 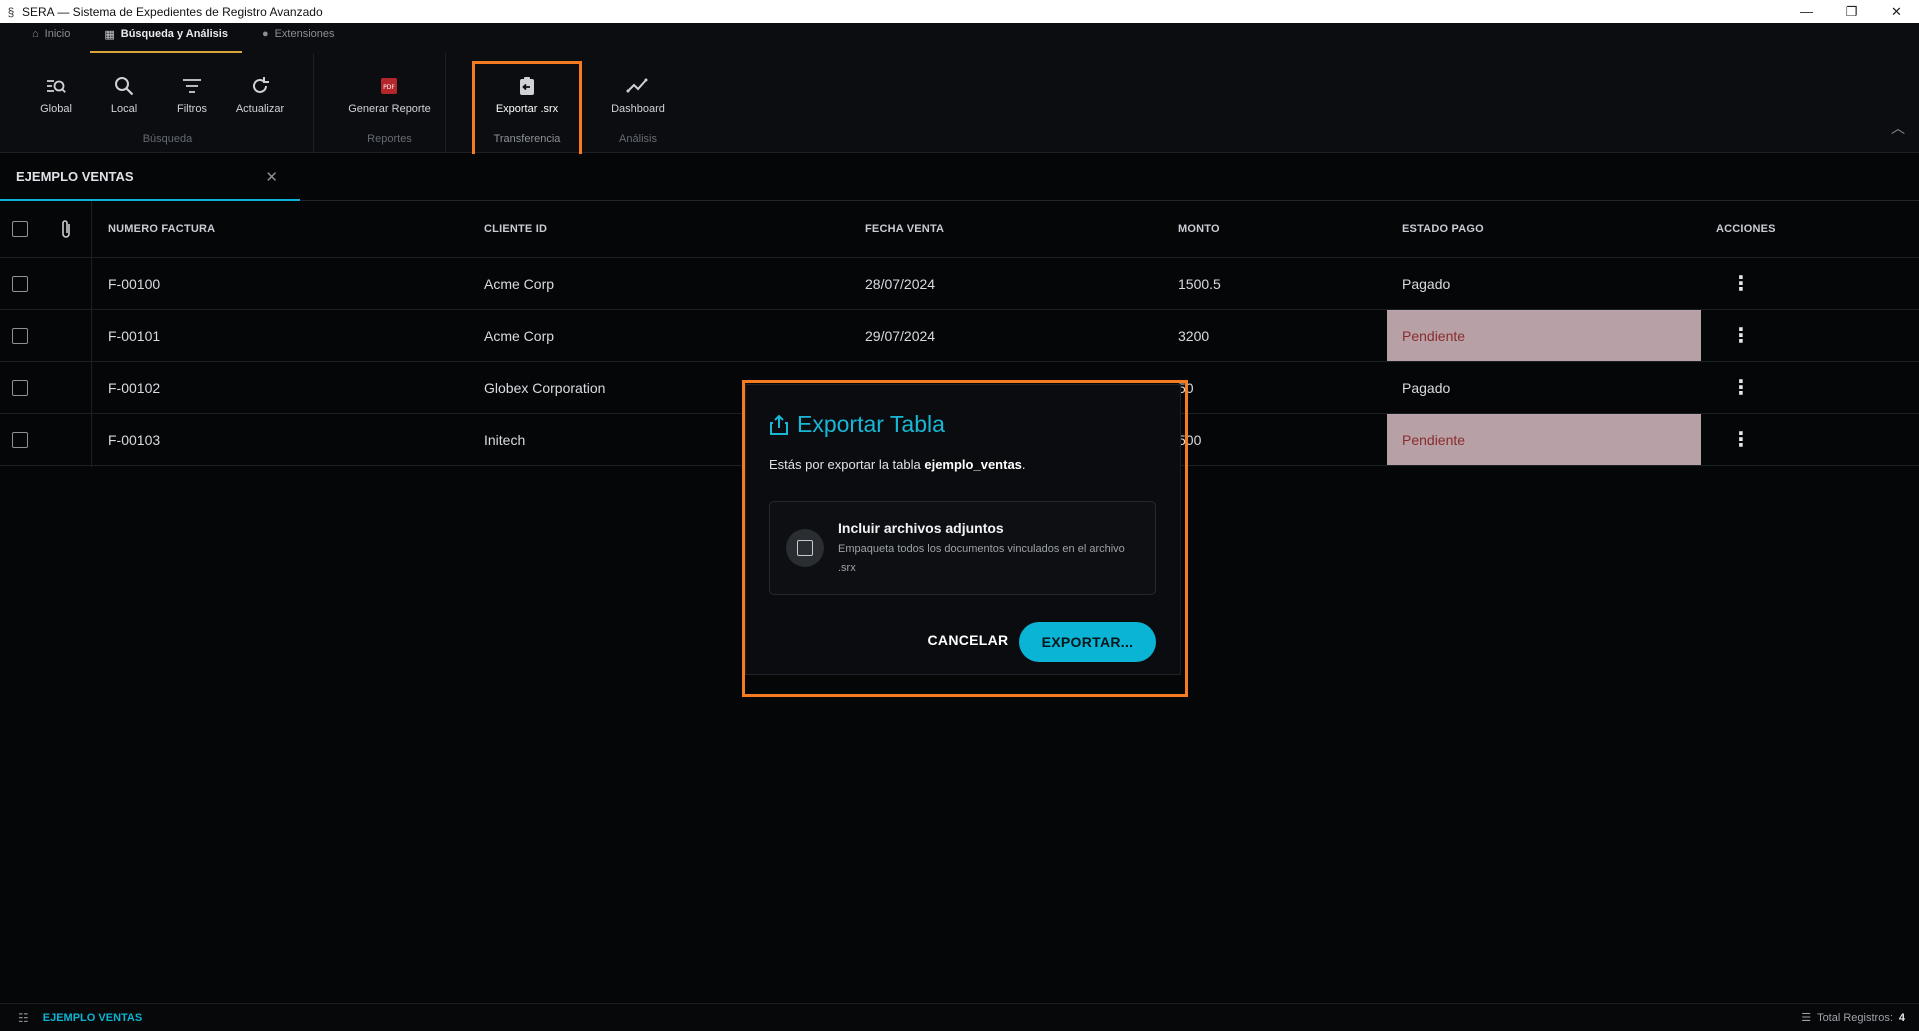 What do you see at coordinates (805, 548) in the screenshot?
I see `include-attachments-checkbox` at bounding box center [805, 548].